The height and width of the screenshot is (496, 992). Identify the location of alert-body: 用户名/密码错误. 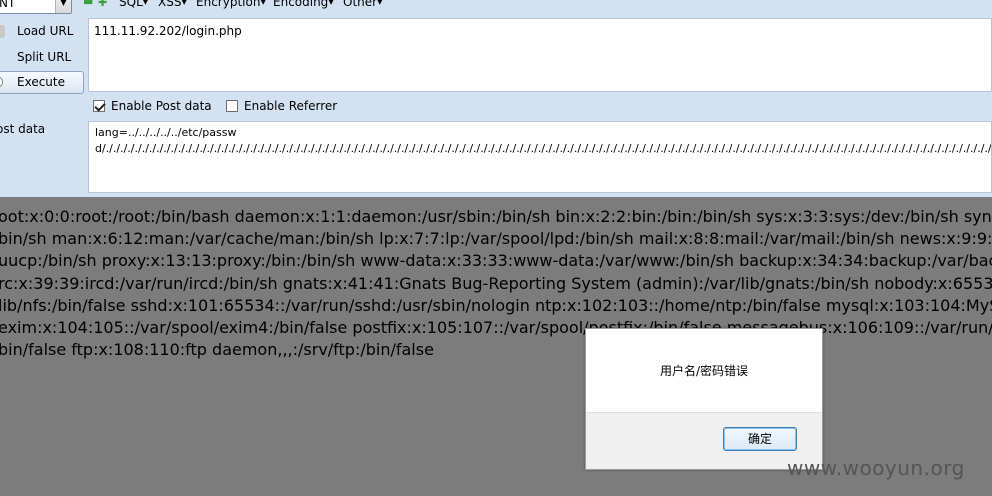
(704, 371).